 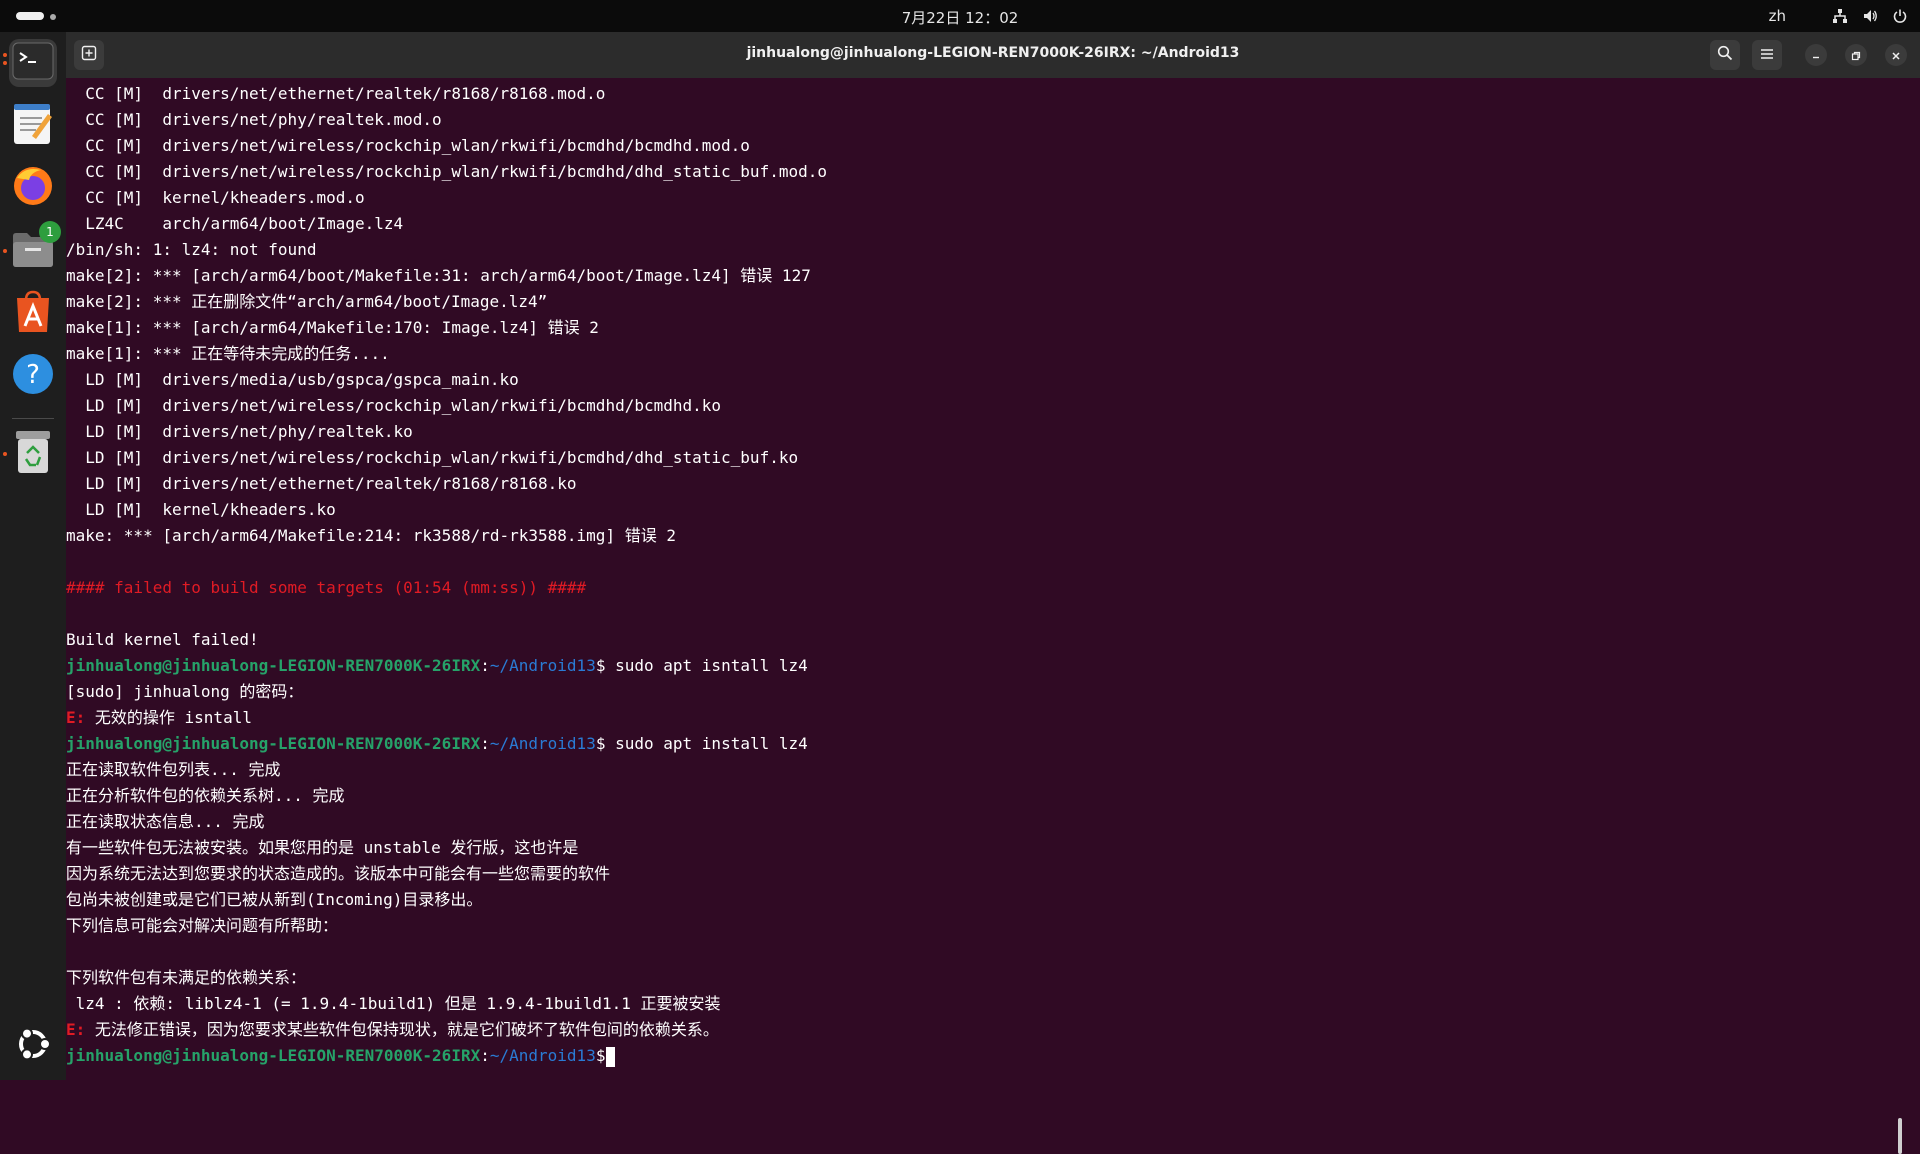 What do you see at coordinates (239, 431) in the screenshot?
I see `output-text: LD [M] drivers/net/phy/realtek.ko` at bounding box center [239, 431].